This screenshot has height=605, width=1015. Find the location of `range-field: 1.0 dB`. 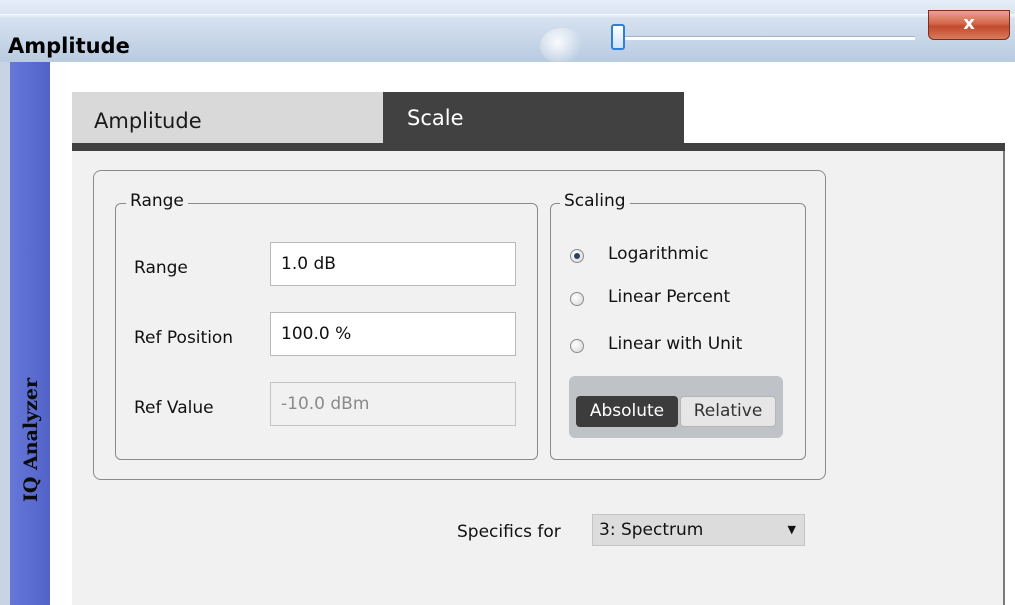

range-field: 1.0 dB is located at coordinates (393, 264).